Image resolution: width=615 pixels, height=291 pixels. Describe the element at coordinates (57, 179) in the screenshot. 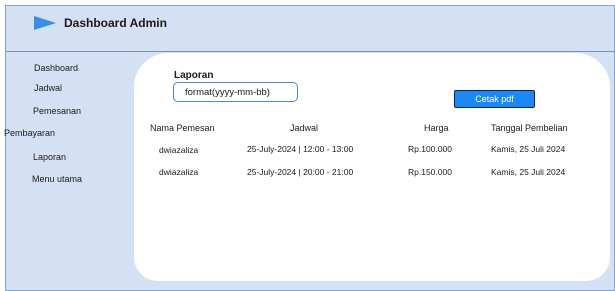

I see `sidebar-item-menu-utama: Menu utama` at that location.